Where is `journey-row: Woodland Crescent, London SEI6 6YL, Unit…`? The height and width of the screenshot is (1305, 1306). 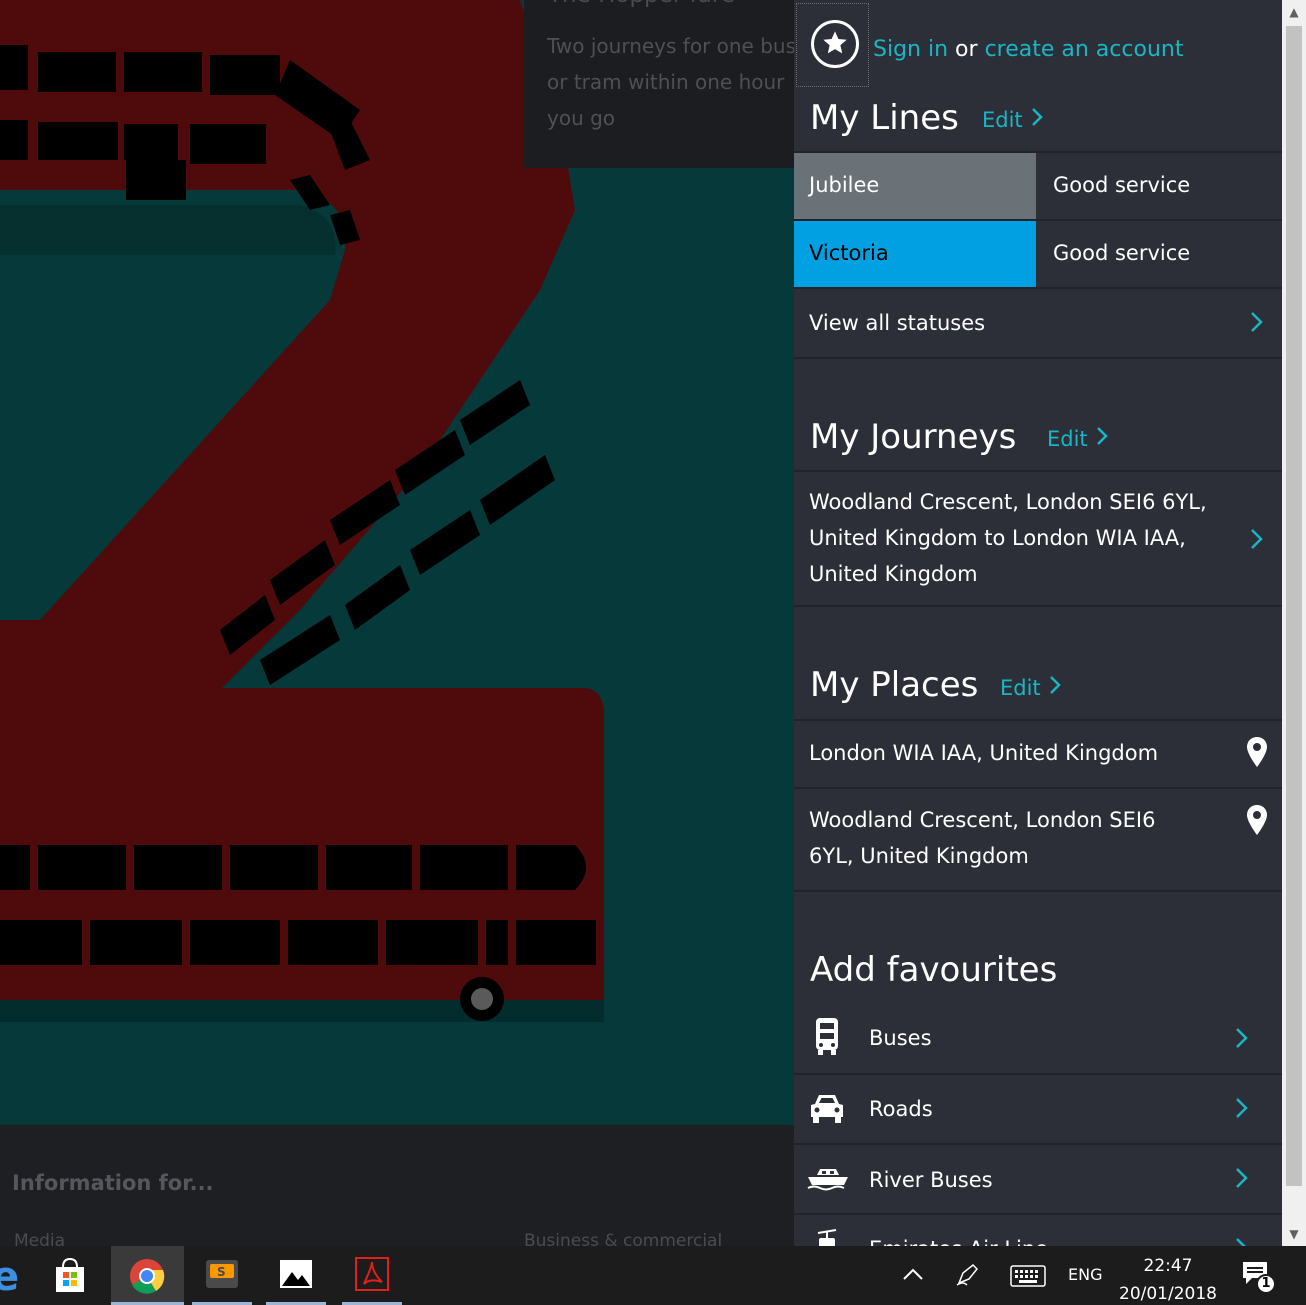 journey-row: Woodland Crescent, London SEI6 6YL, Unit… is located at coordinates (1038, 539).